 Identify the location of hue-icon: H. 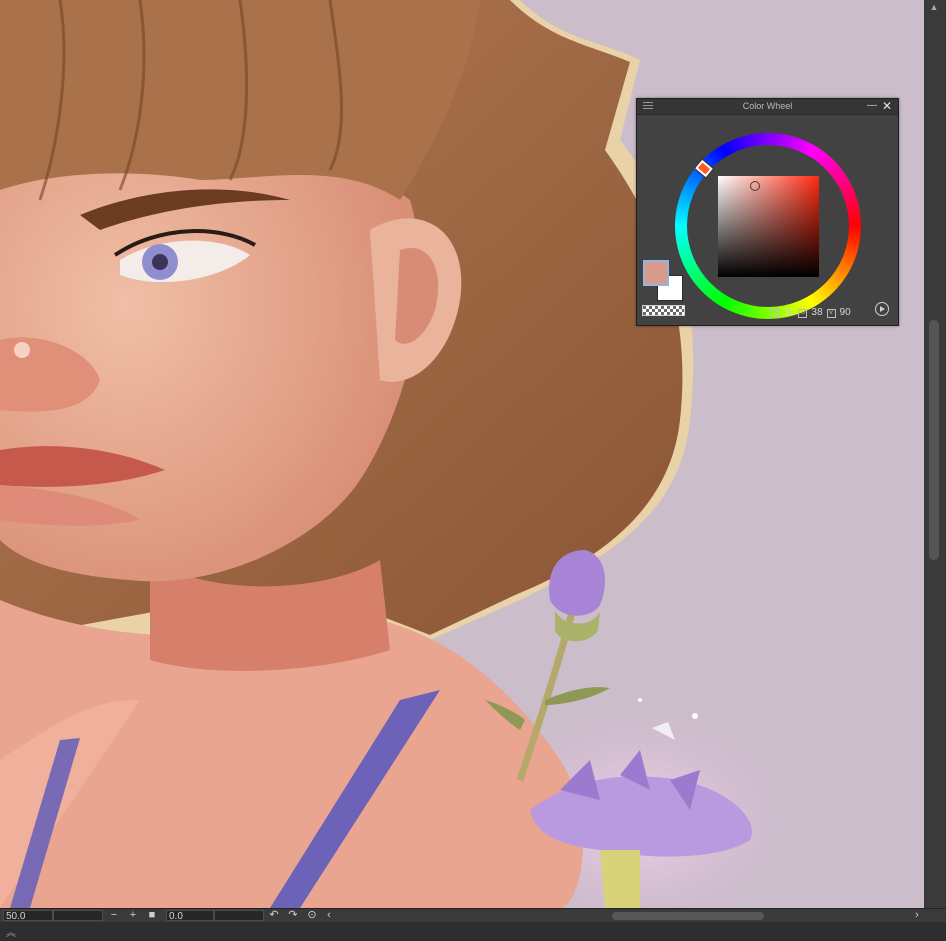
(775, 313).